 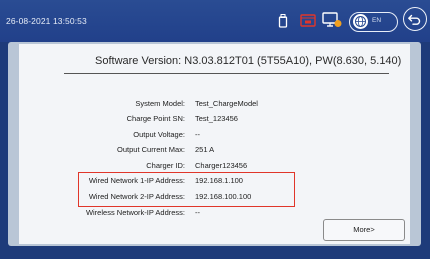 What do you see at coordinates (364, 230) in the screenshot?
I see `more-button: More>` at bounding box center [364, 230].